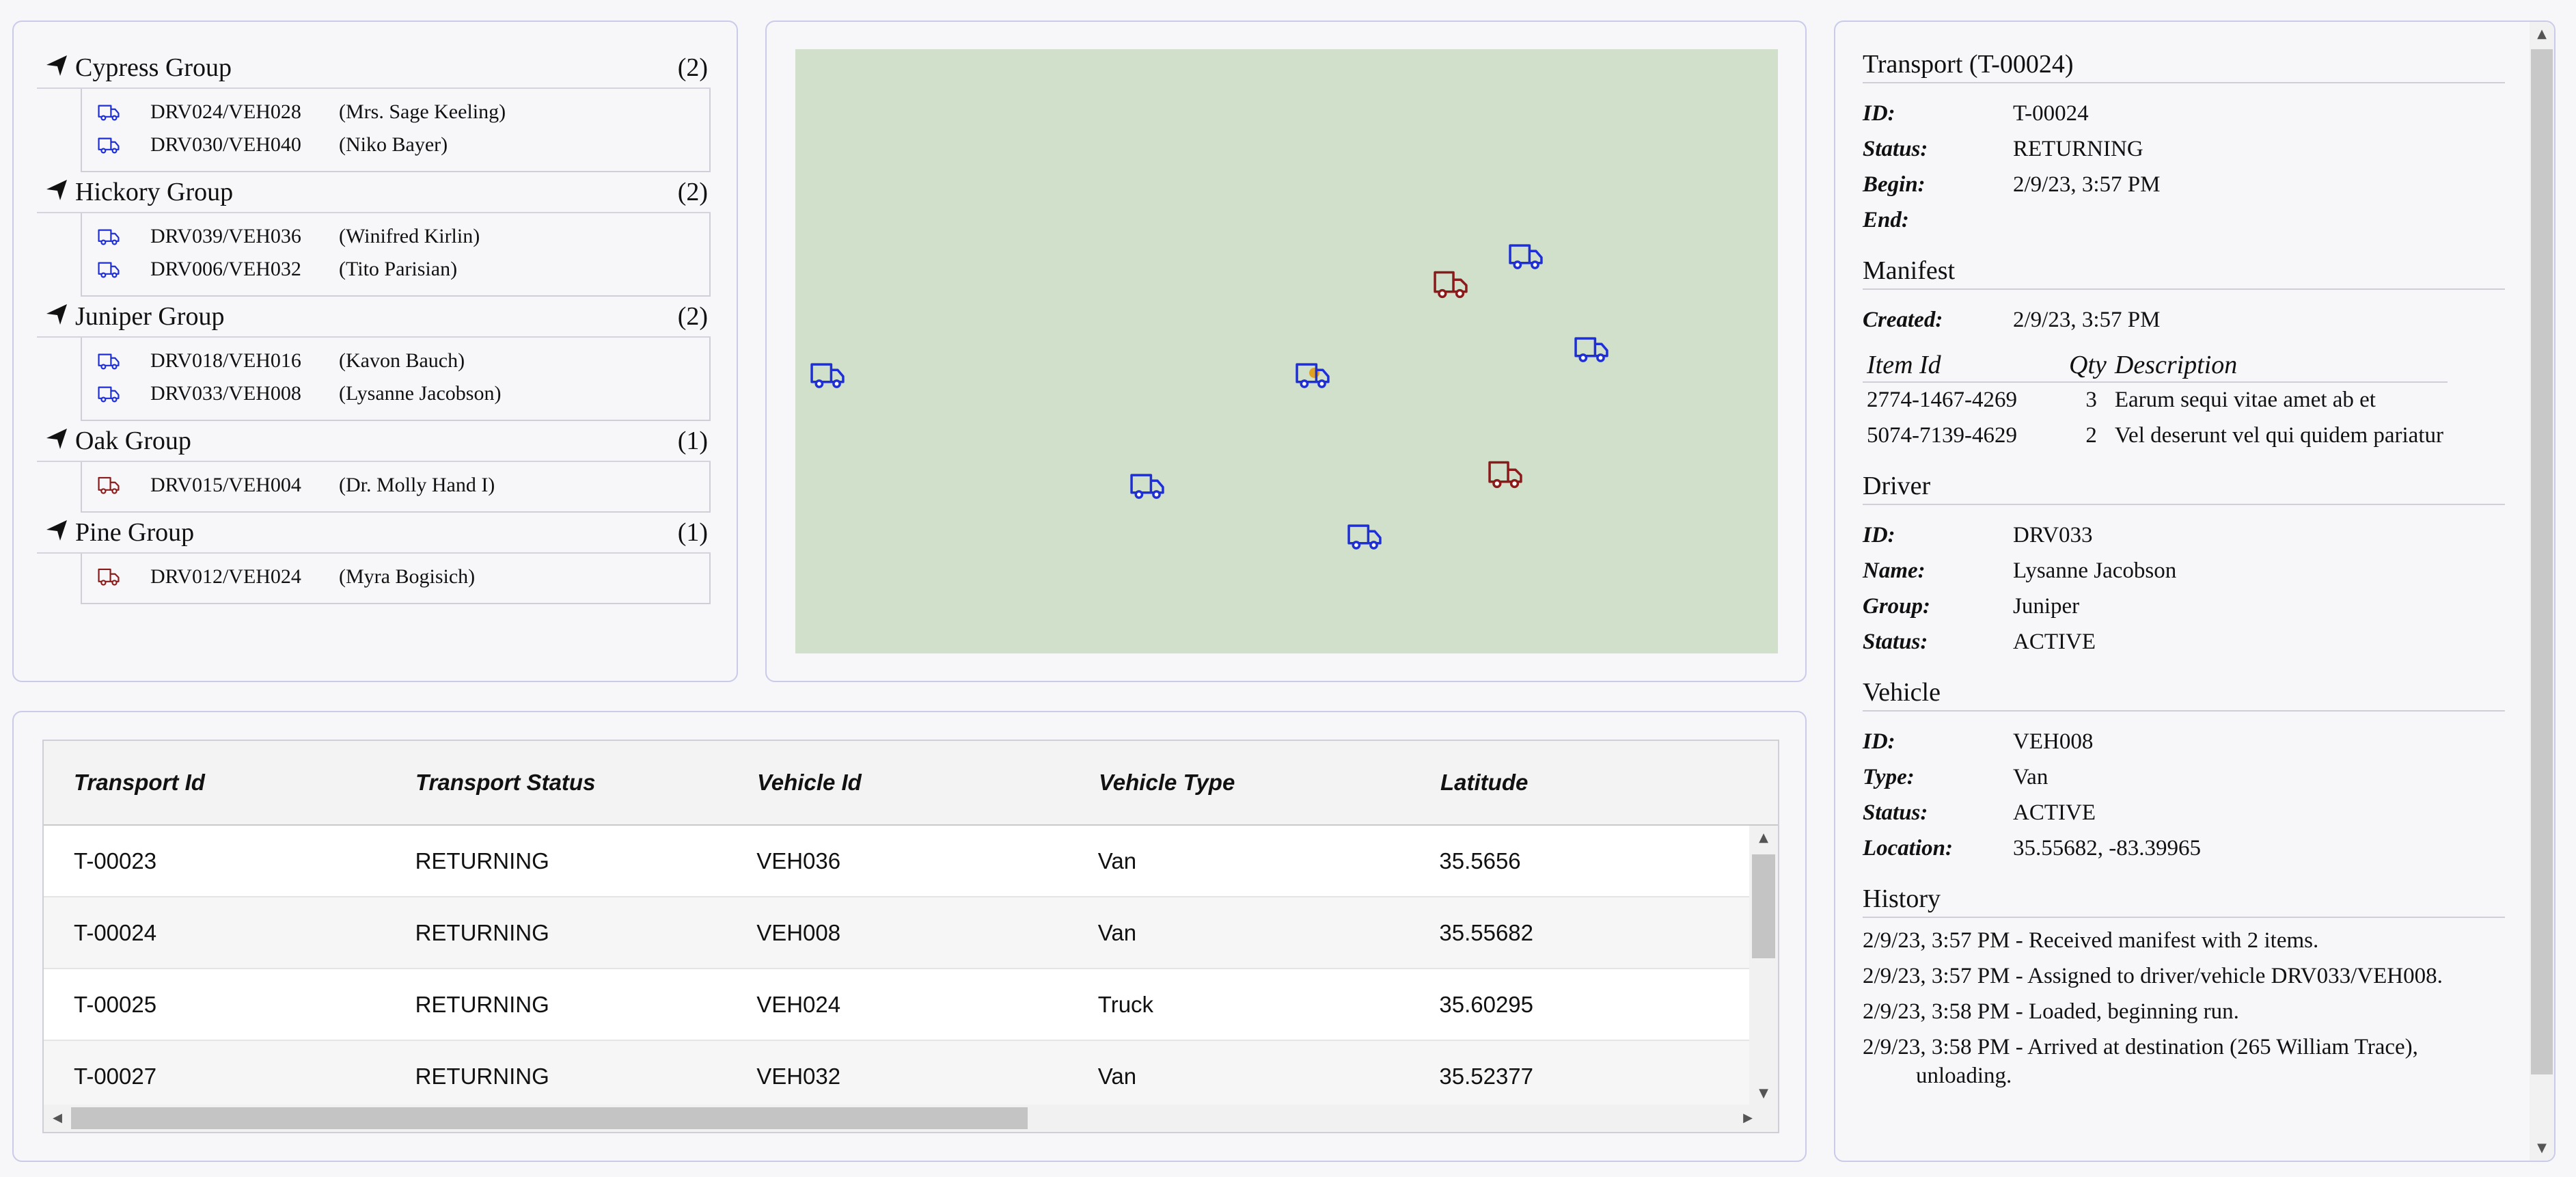 This screenshot has height=1177, width=2576. Describe the element at coordinates (115, 861) in the screenshot. I see `transport-id-cell: T-00023` at that location.